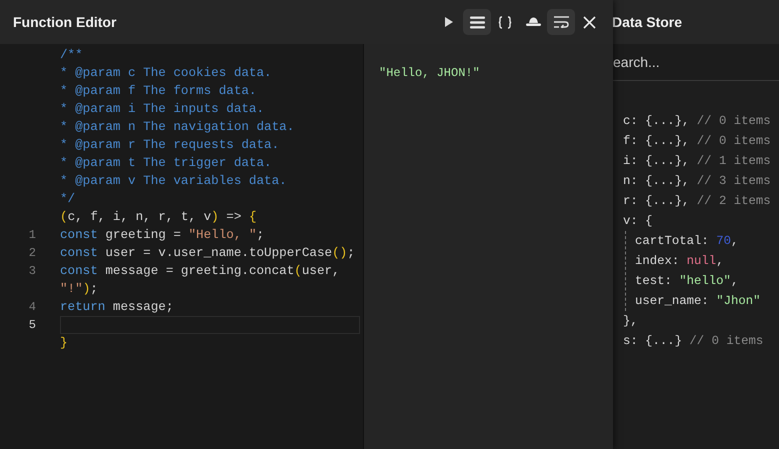 The image size is (779, 449). Describe the element at coordinates (693, 341) in the screenshot. I see `tree-entry: s: {...} // 0 items` at that location.